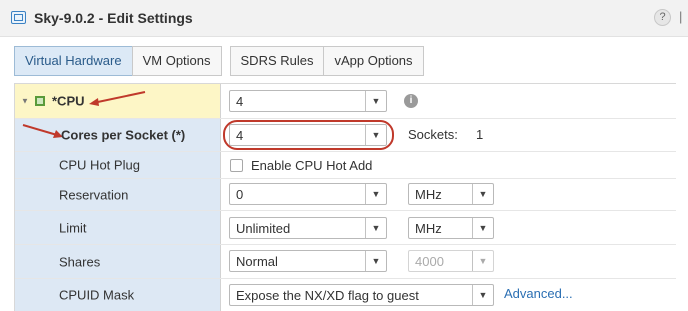  What do you see at coordinates (480, 134) in the screenshot?
I see `sockets-value: 1` at bounding box center [480, 134].